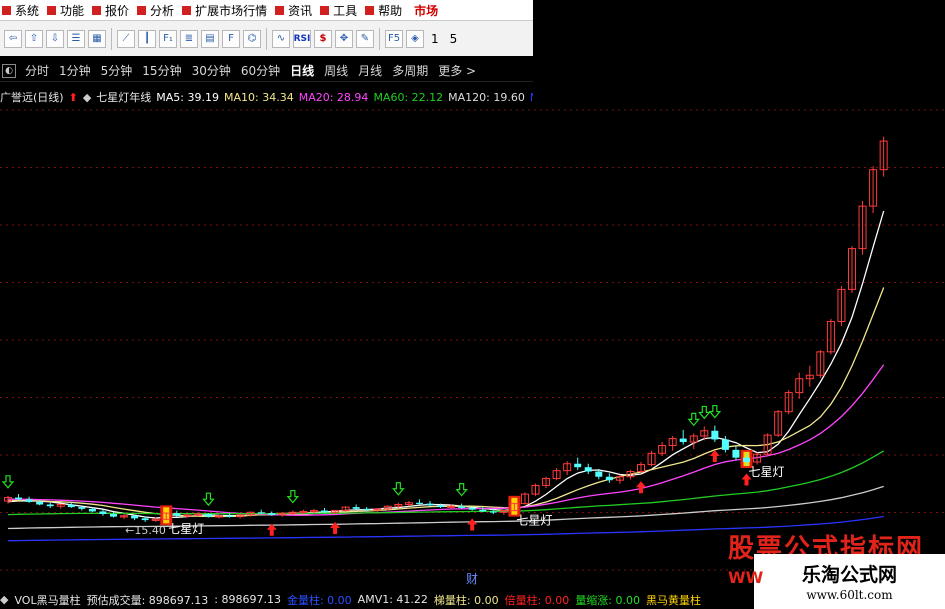  What do you see at coordinates (37, 70) in the screenshot?
I see `period-item-0: 分时` at bounding box center [37, 70].